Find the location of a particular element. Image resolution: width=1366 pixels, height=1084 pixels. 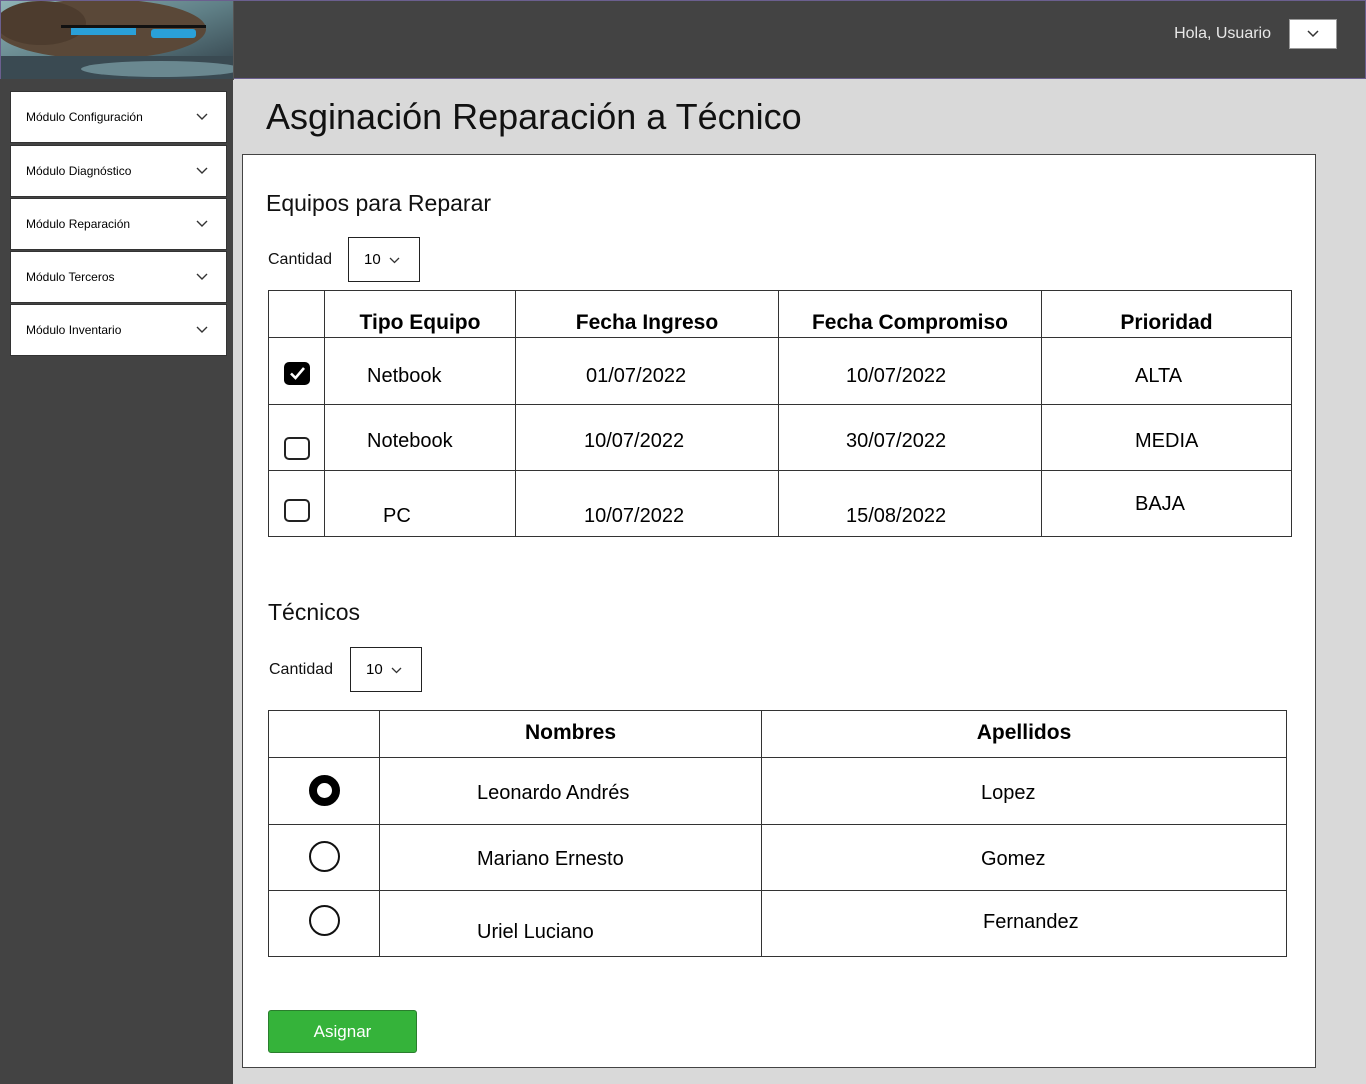

equipos-cantidad-select: 10 is located at coordinates (384, 259).